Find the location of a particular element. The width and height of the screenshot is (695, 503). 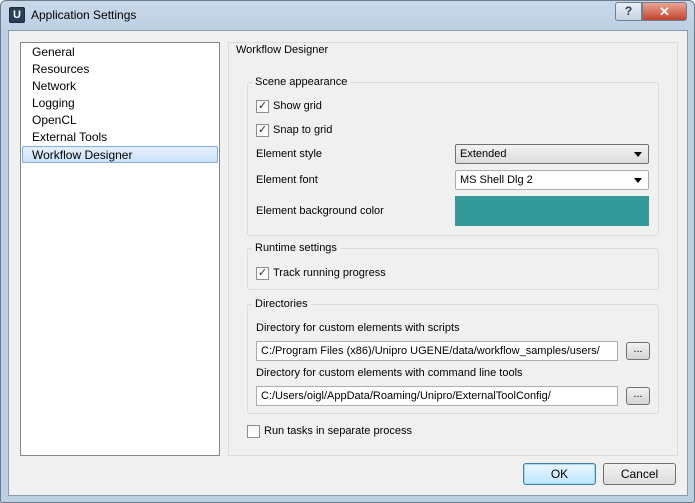

ugene-app-icon: U is located at coordinates (17, 15).